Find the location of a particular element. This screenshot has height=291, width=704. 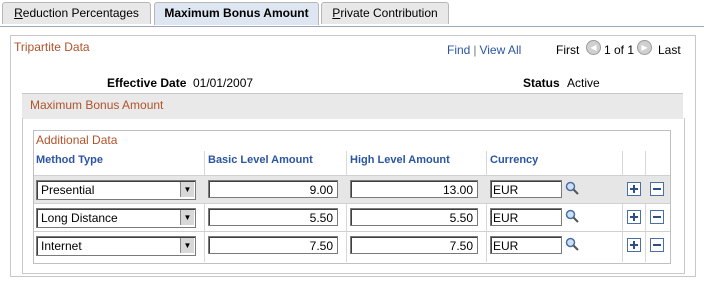

high-level-amount-input: 5.50 is located at coordinates (414, 217).